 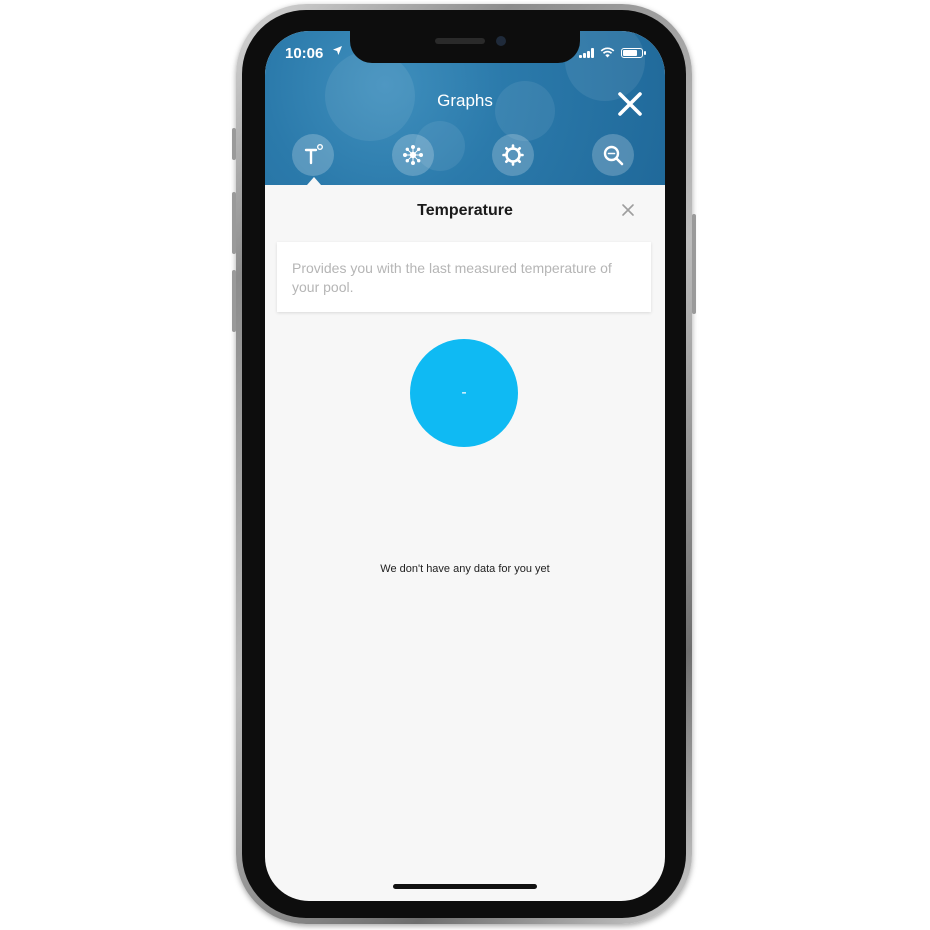 I want to click on status-time: 10:06, so click(x=304, y=53).